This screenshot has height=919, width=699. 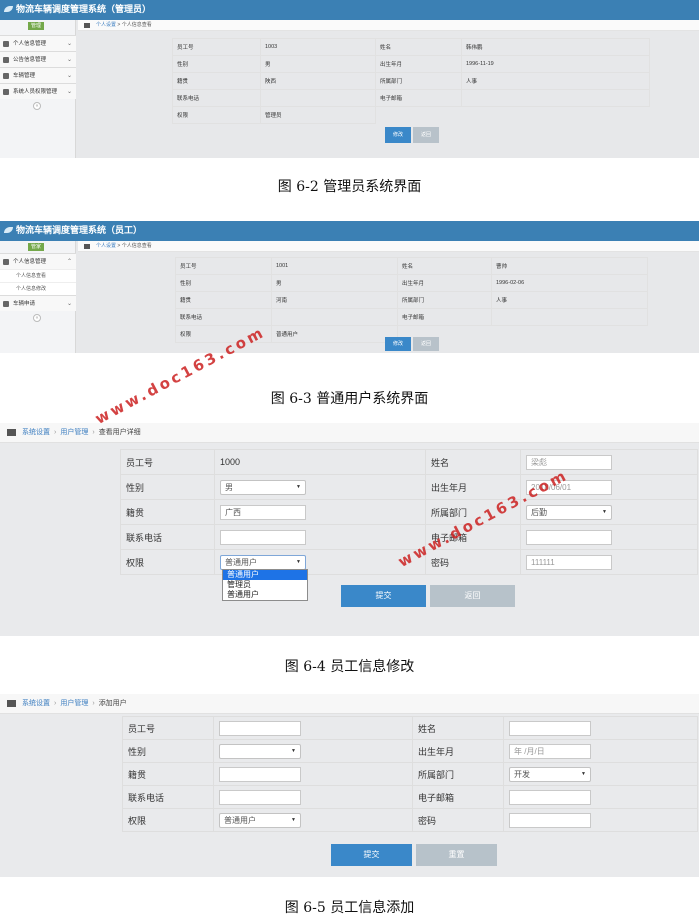 I want to click on name-input, so click(x=550, y=728).